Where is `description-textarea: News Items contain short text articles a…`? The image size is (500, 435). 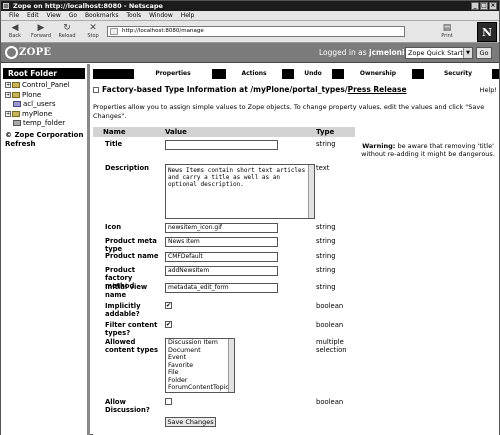 description-textarea: News Items contain short text articles a… is located at coordinates (240, 191).